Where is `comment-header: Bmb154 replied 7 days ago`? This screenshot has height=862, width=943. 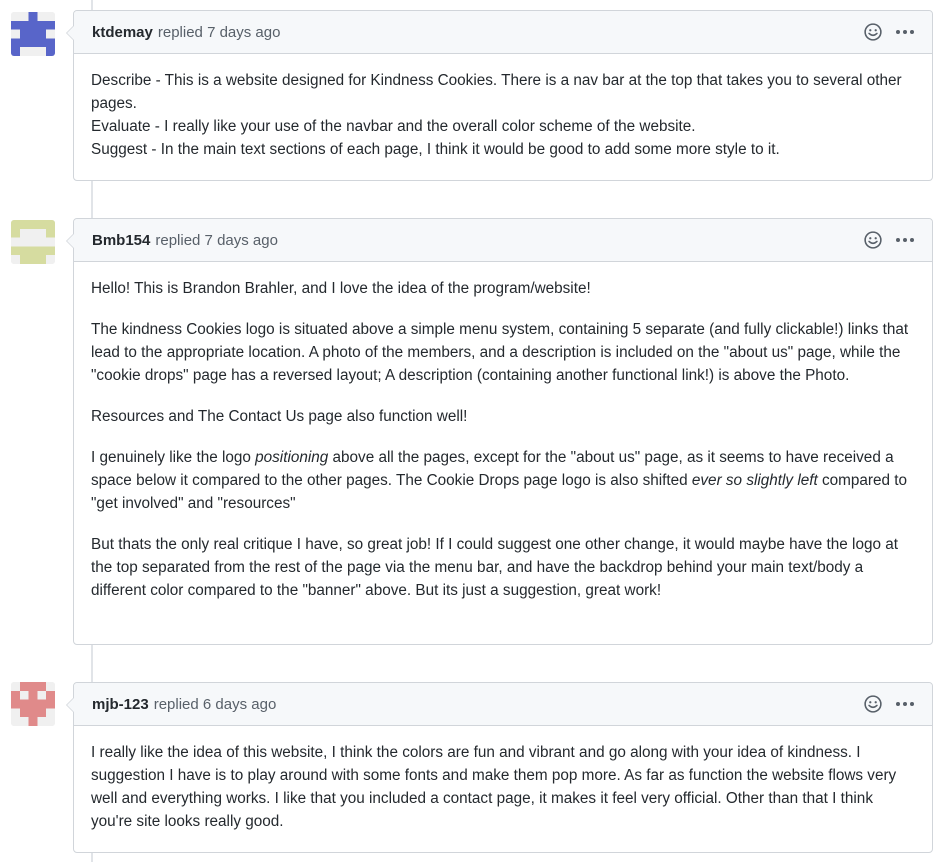
comment-header: Bmb154 replied 7 days ago is located at coordinates (503, 240).